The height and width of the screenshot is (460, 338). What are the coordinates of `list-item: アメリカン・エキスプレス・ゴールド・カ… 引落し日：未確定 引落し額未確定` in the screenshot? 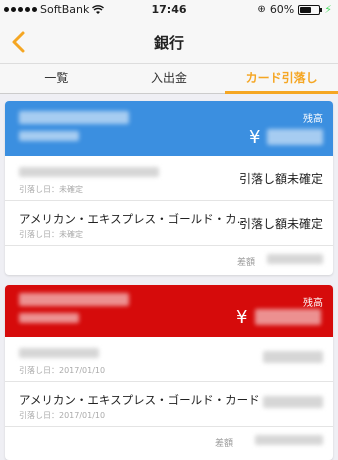 It's located at (169, 223).